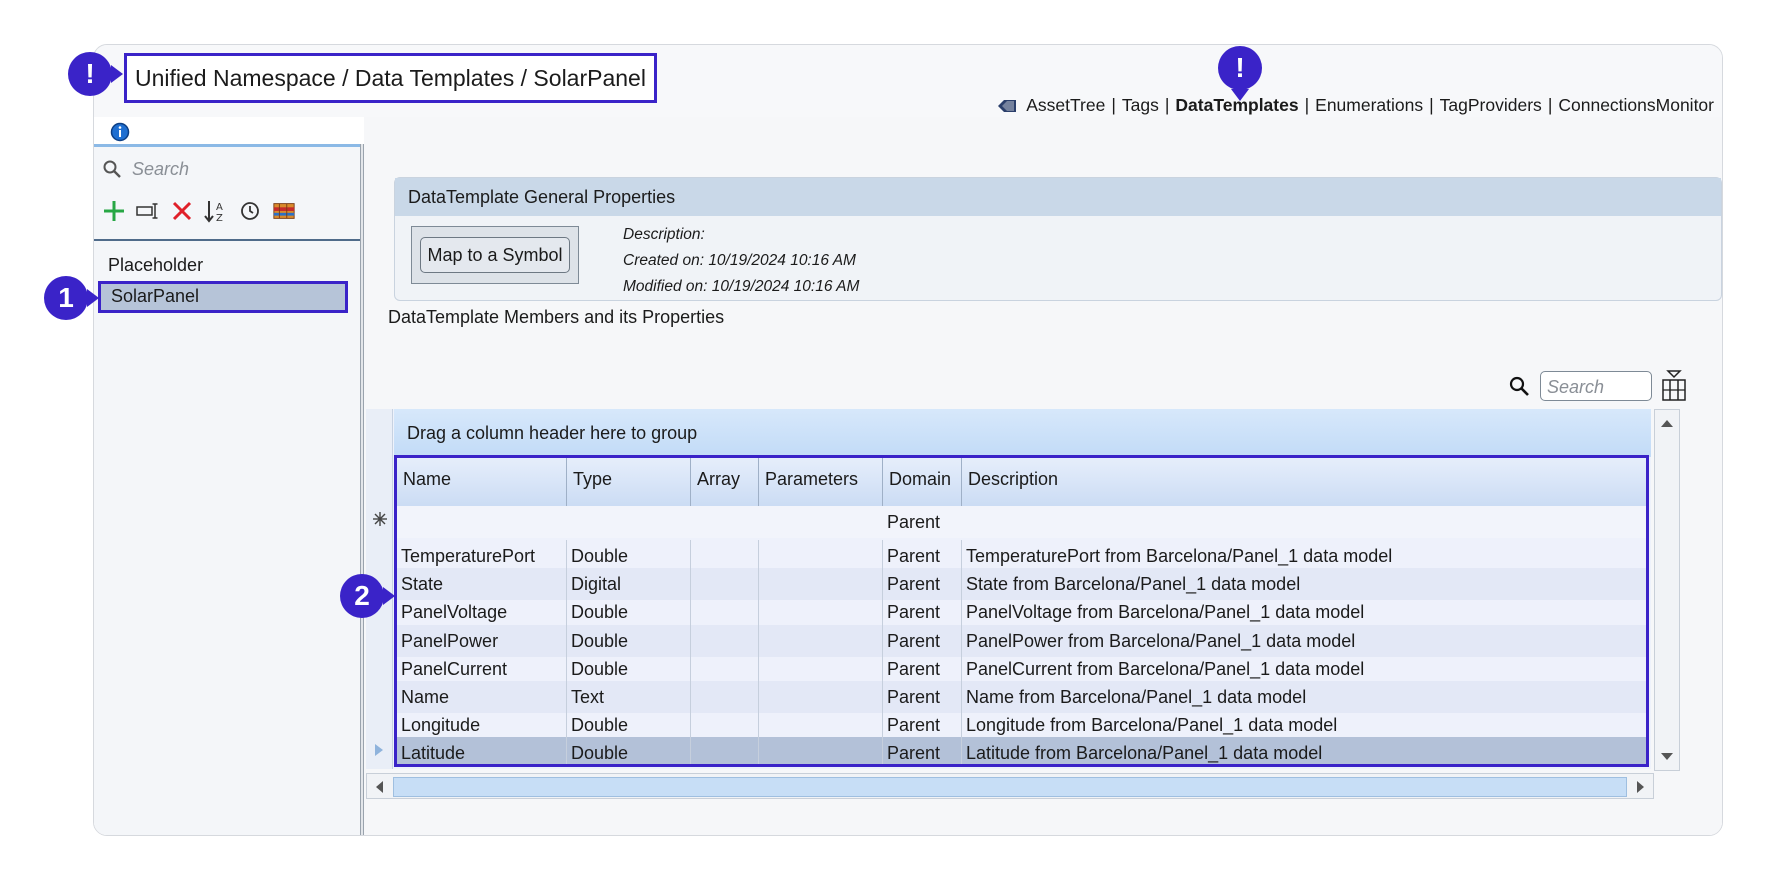 This screenshot has height=872, width=1790. What do you see at coordinates (1065, 105) in the screenshot?
I see `nav-asset-tree: AssetTree` at bounding box center [1065, 105].